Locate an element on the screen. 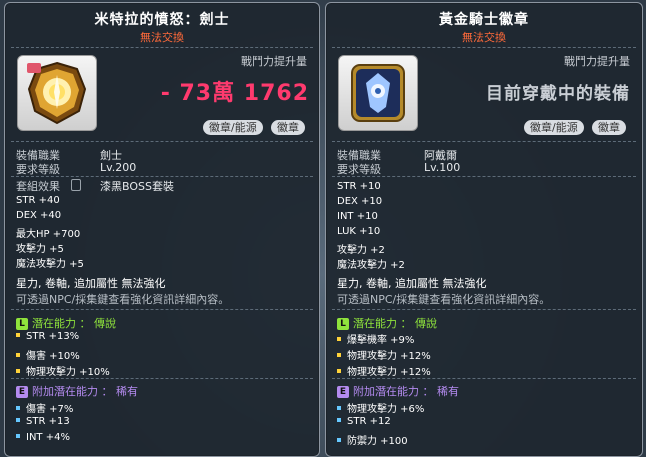 The width and height of the screenshot is (646, 457). stat-line: INT +10 is located at coordinates (357, 216).